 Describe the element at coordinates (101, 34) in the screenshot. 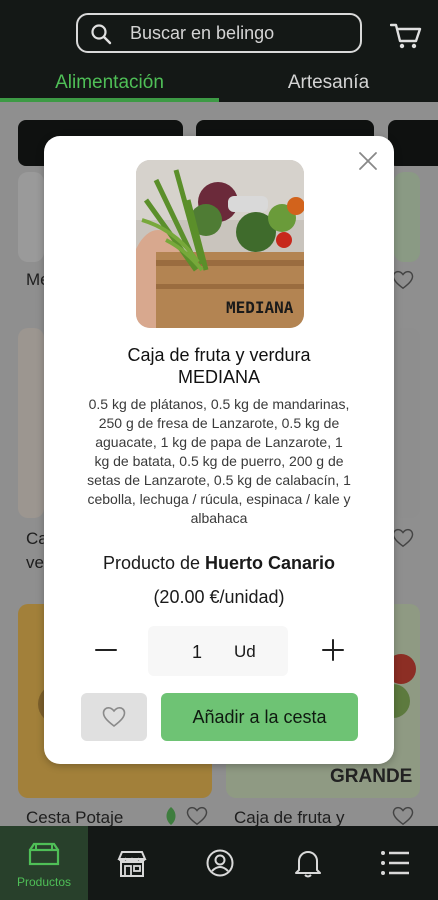

I see `search-icon` at that location.